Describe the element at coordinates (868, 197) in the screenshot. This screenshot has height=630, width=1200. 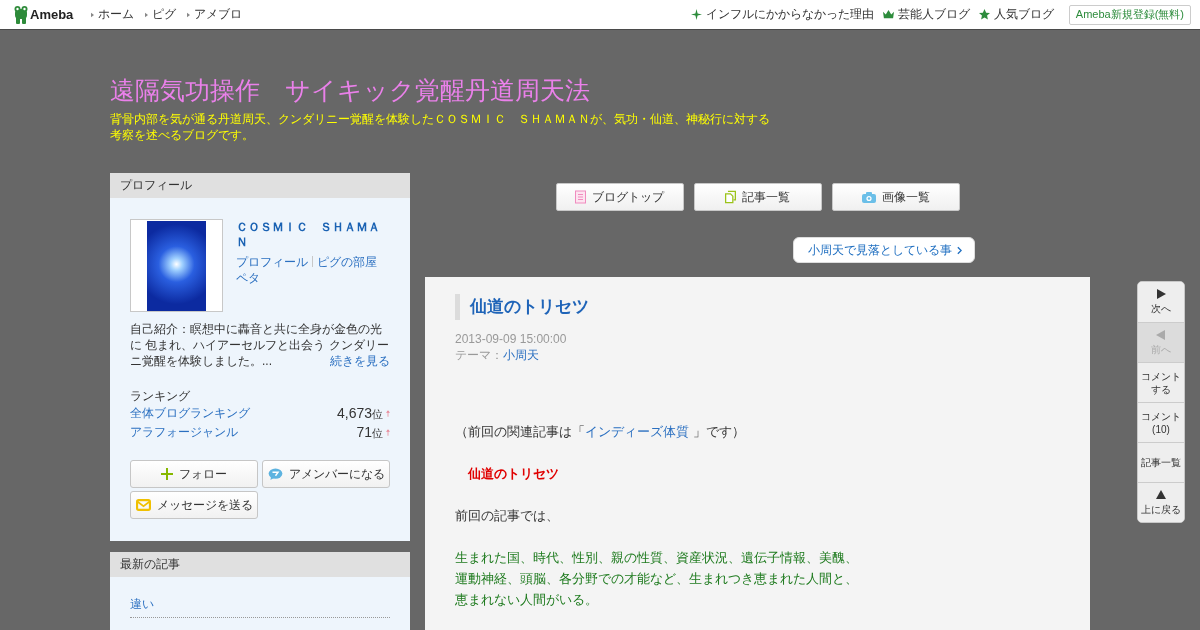
I see `camera-icon` at that location.